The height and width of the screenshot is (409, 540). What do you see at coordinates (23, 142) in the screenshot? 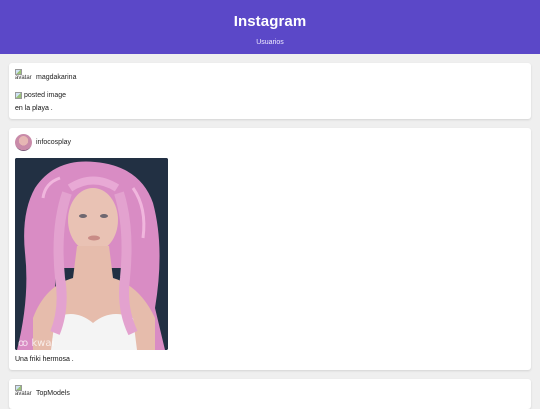
I see `avatar` at bounding box center [23, 142].